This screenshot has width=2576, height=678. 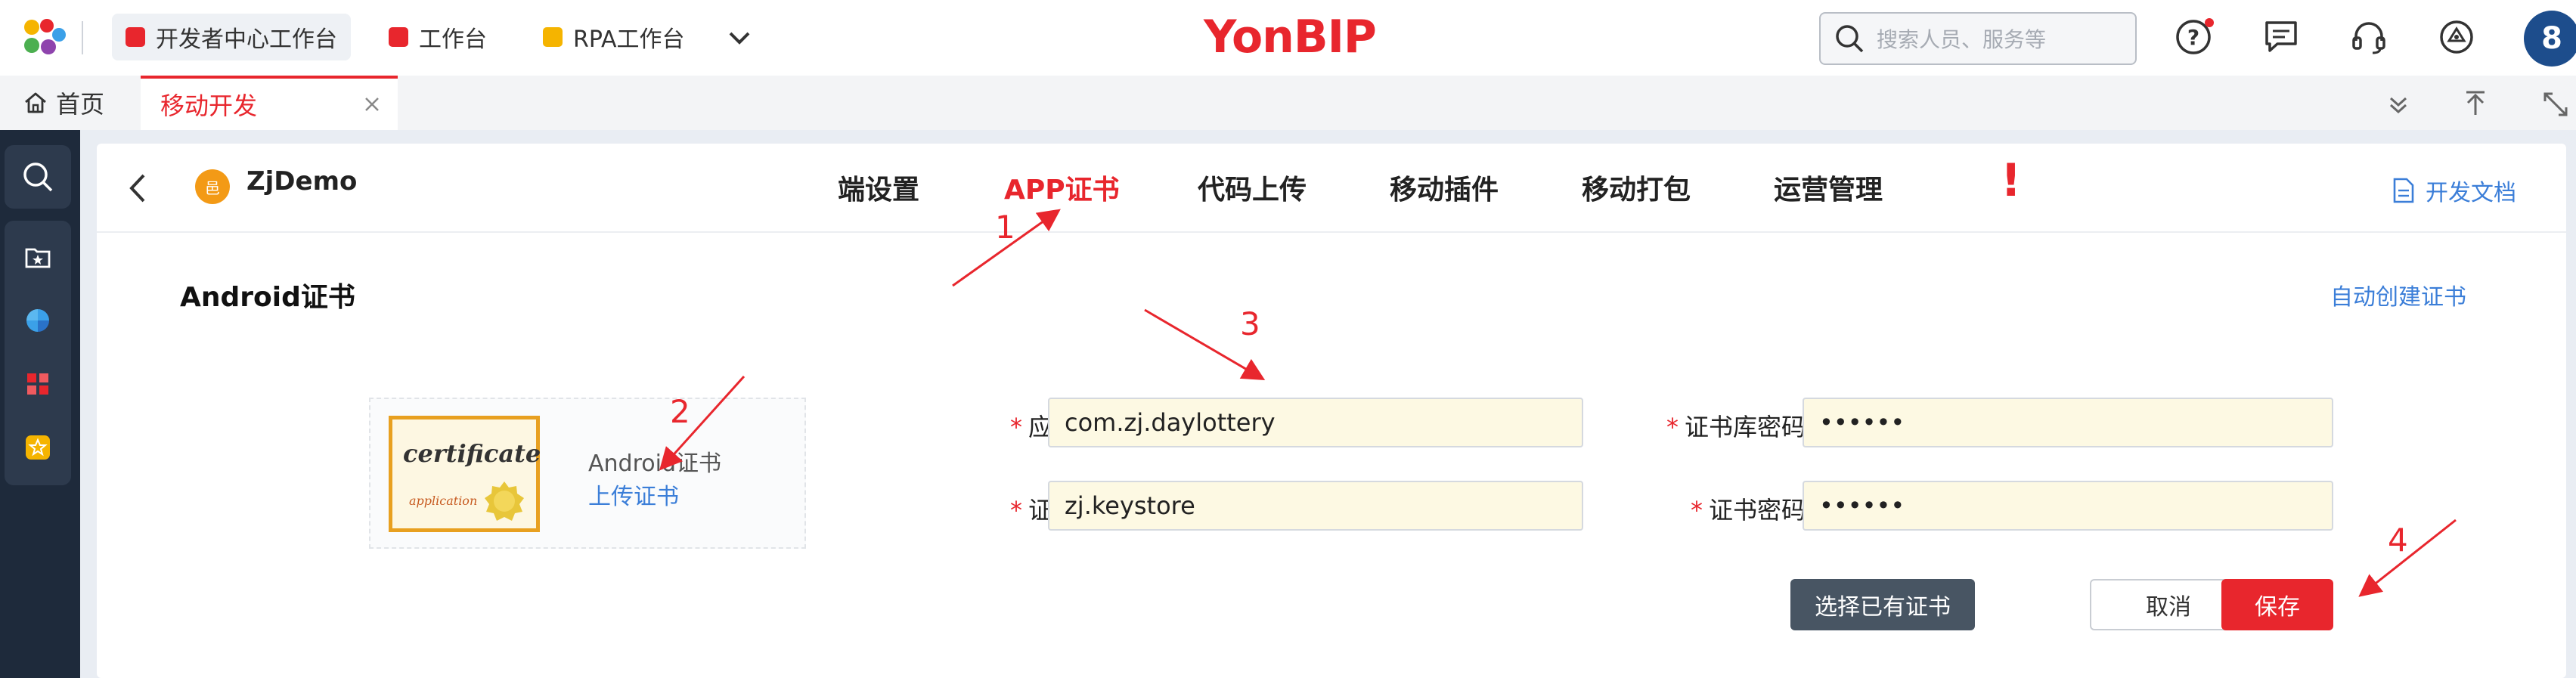 What do you see at coordinates (213, 186) in the screenshot?
I see `app-icon: 邑` at bounding box center [213, 186].